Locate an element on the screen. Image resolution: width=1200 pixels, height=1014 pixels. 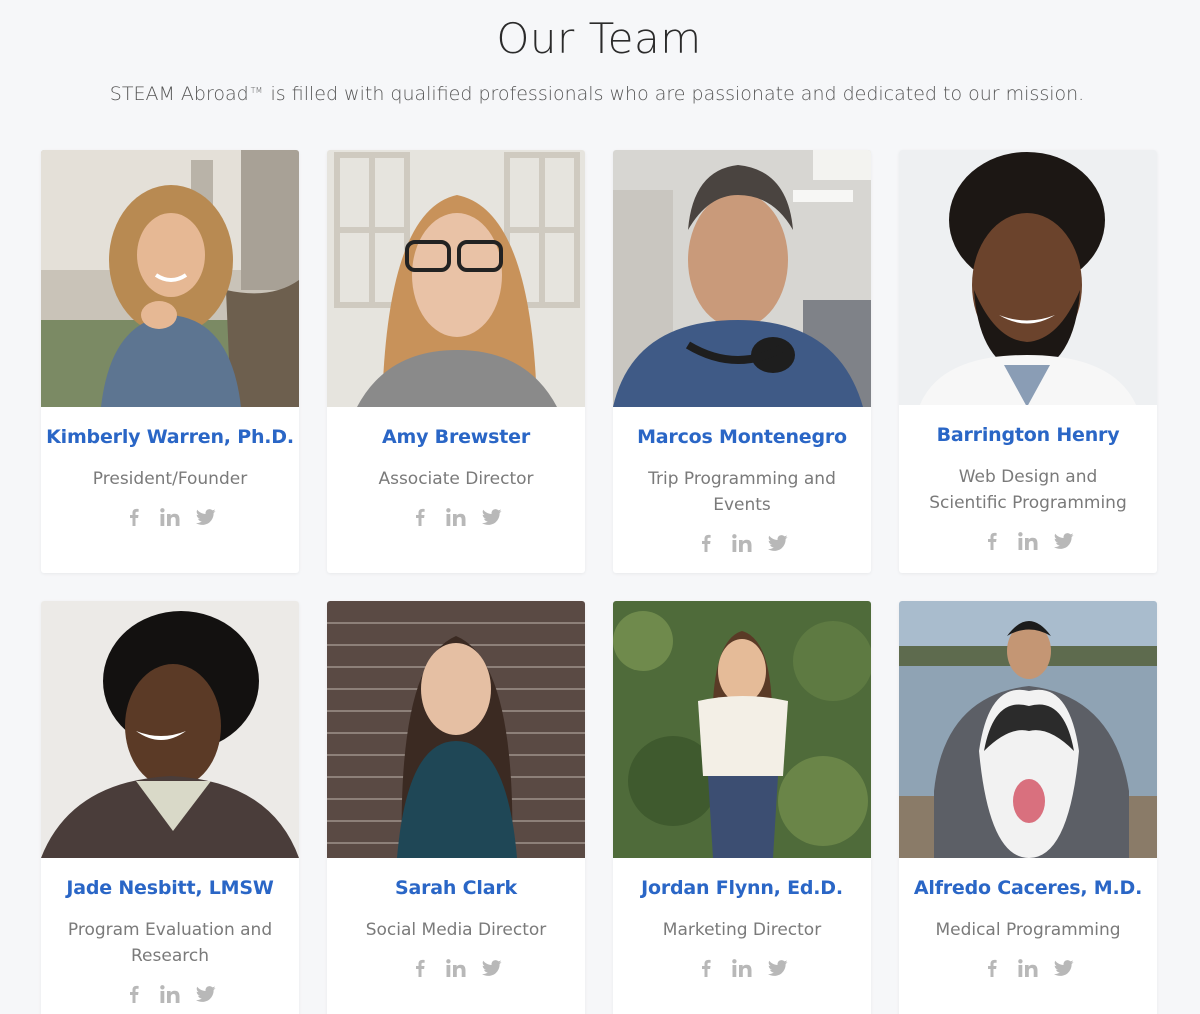
member-role: Associate Director is located at coordinates (456, 479).